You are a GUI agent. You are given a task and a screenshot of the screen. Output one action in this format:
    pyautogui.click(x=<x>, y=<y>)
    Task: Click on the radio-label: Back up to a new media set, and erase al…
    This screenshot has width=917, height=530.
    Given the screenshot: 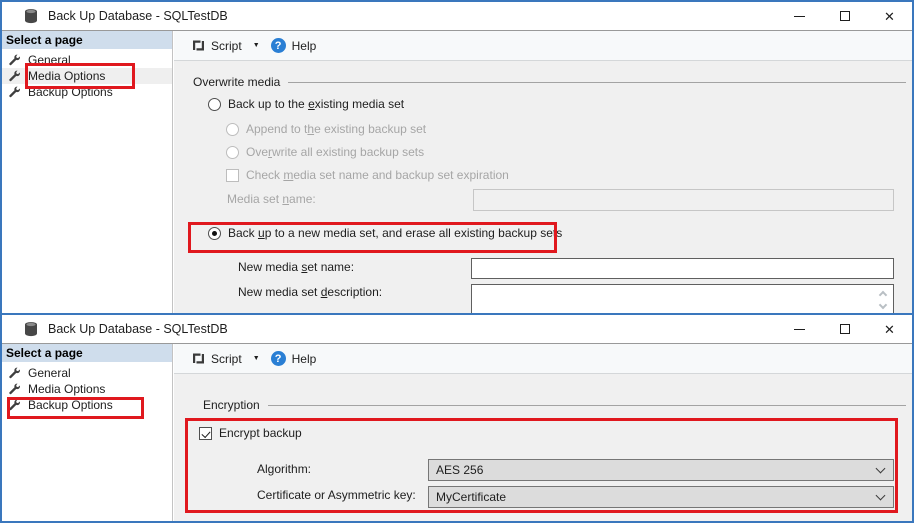 What is the action you would take?
    pyautogui.click(x=395, y=233)
    